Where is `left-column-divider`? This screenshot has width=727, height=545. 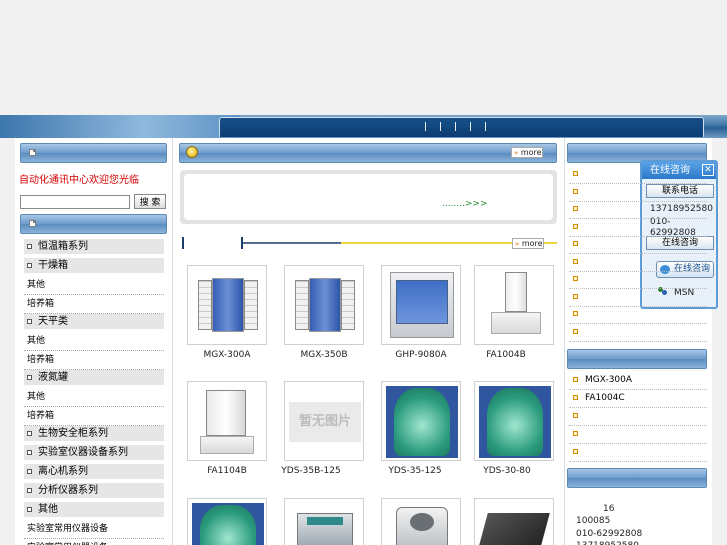 left-column-divider is located at coordinates (172, 341).